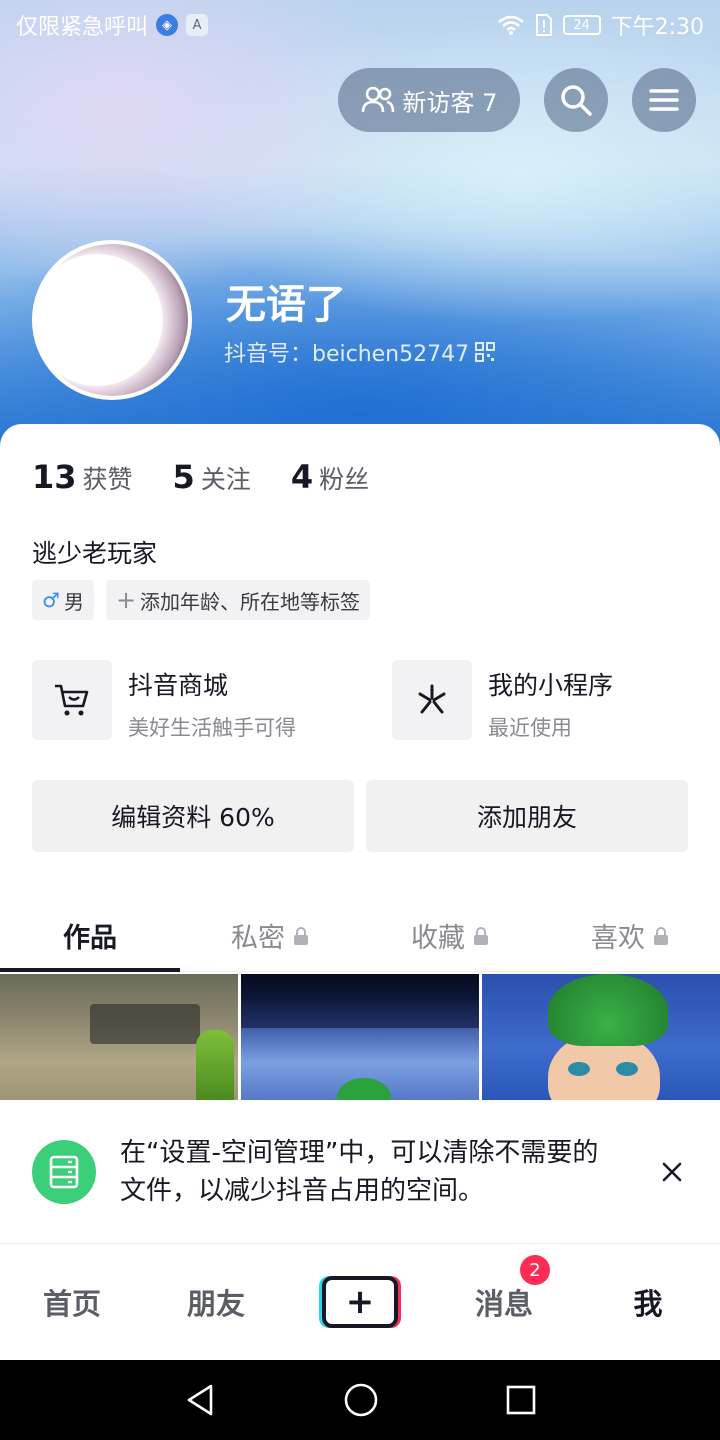  Describe the element at coordinates (112, 320) in the screenshot. I see `avatar` at that location.